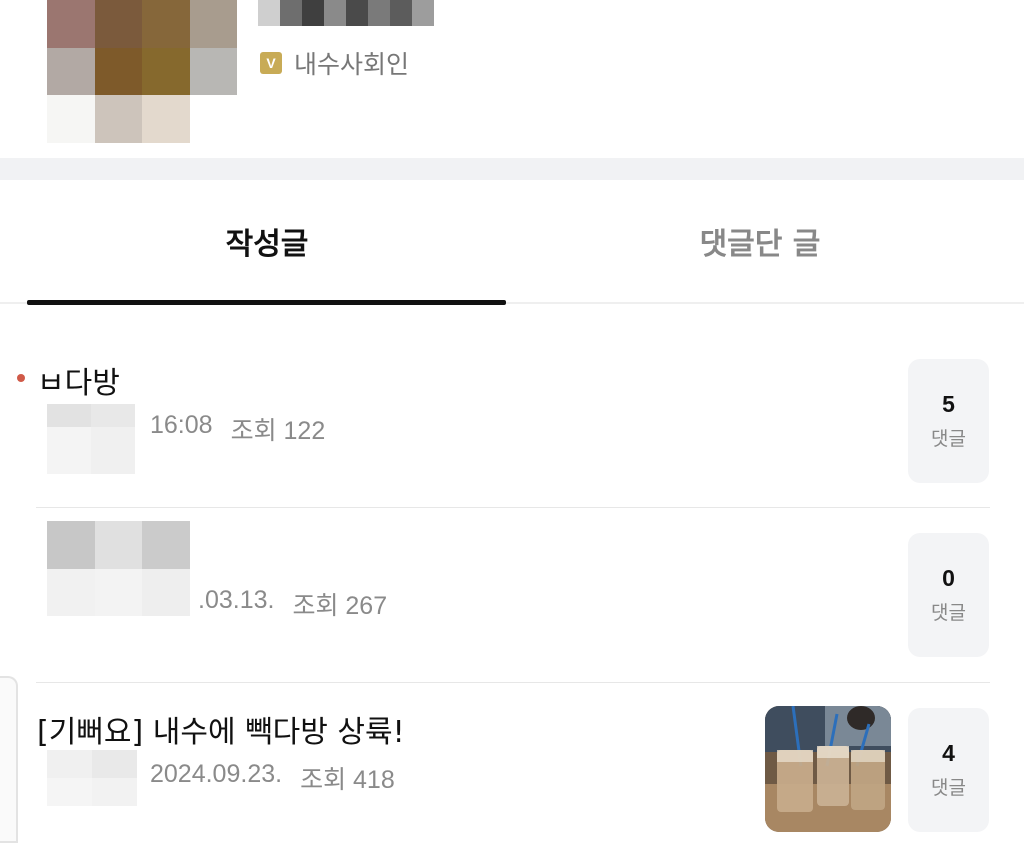 The image size is (1024, 843). I want to click on rank-label: 내수사회인, so click(352, 64).